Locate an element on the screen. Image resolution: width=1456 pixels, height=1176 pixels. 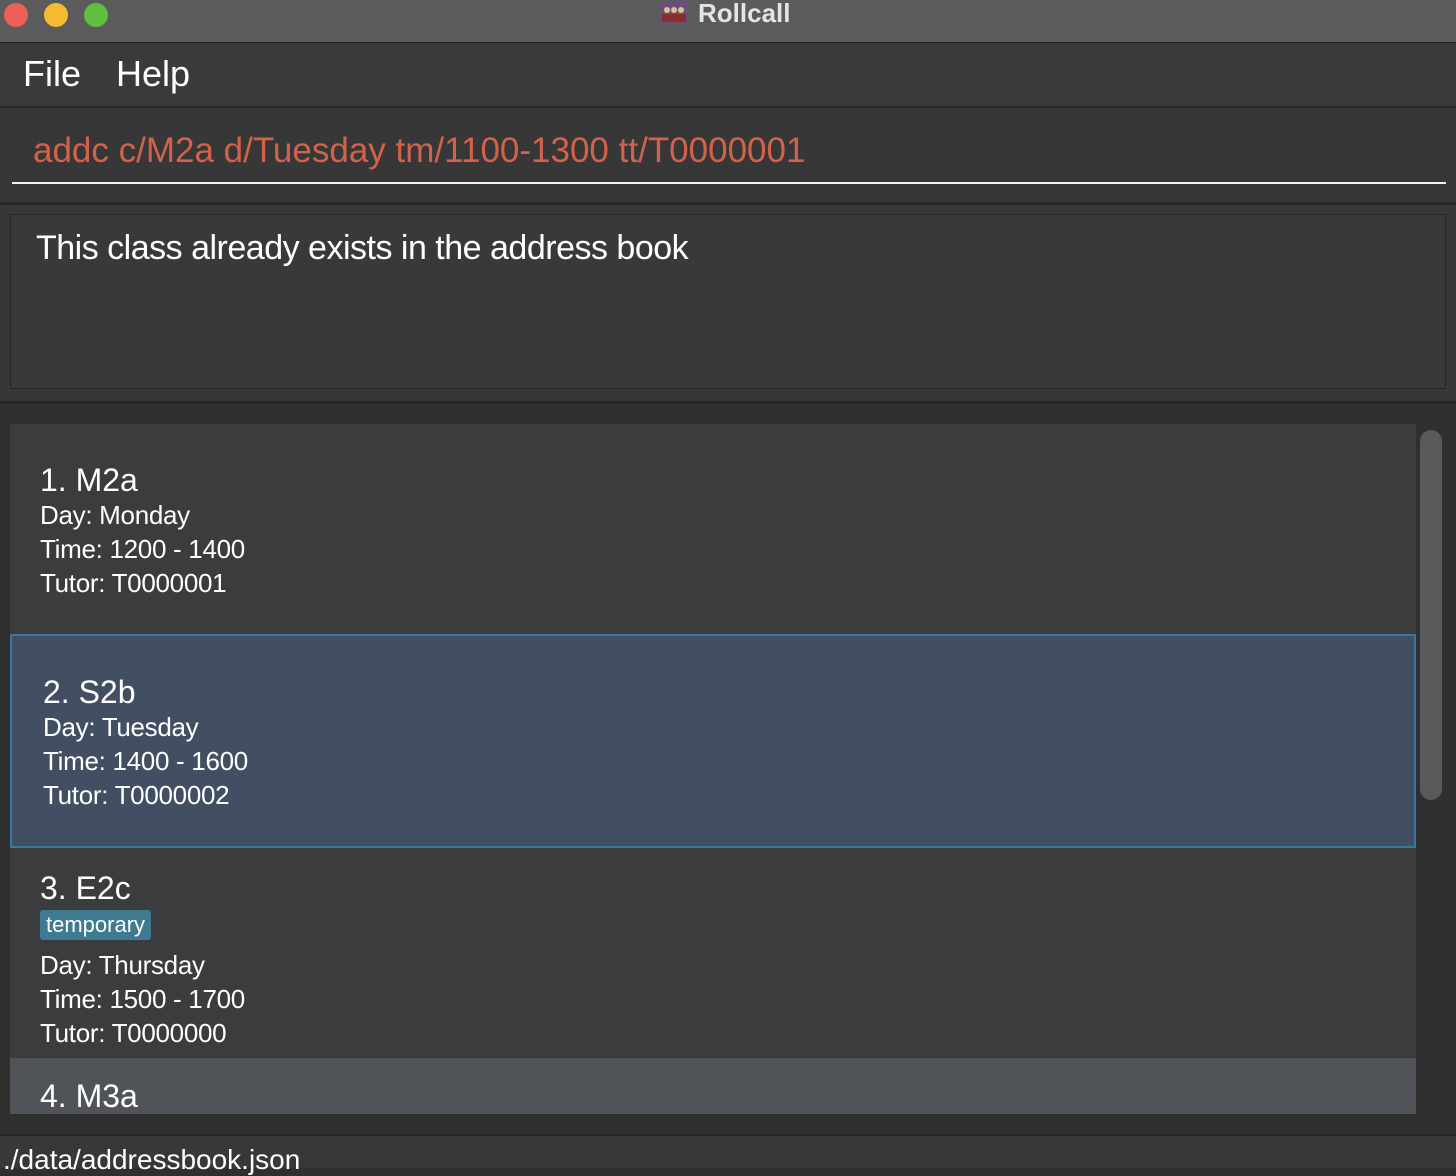
class-card-tutor: Tutor: T0000001 is located at coordinates (133, 583).